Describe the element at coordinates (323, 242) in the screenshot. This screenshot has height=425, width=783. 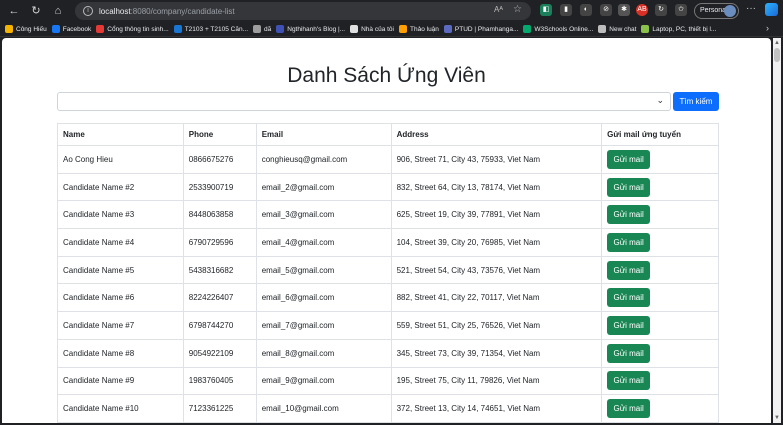
I see `cell-email: email_4@gmail.com` at that location.